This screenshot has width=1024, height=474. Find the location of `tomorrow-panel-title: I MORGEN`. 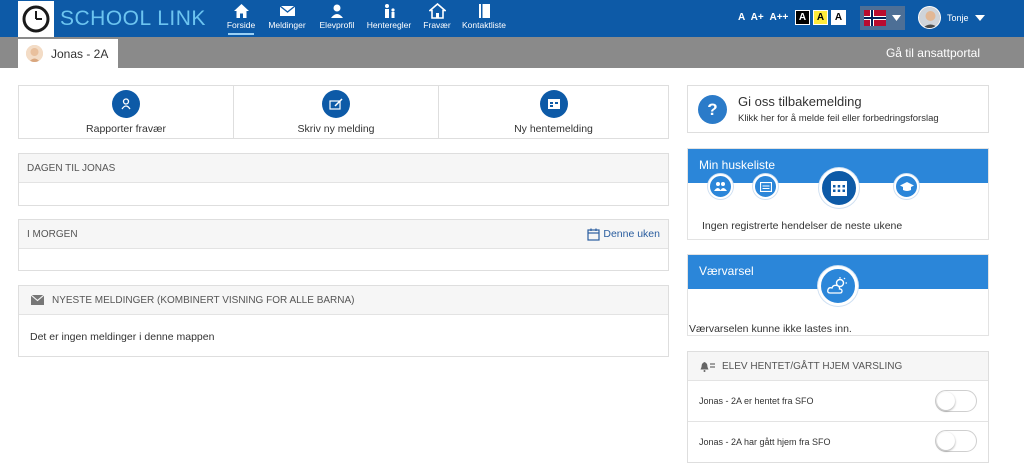

tomorrow-panel-title: I MORGEN is located at coordinates (52, 234).